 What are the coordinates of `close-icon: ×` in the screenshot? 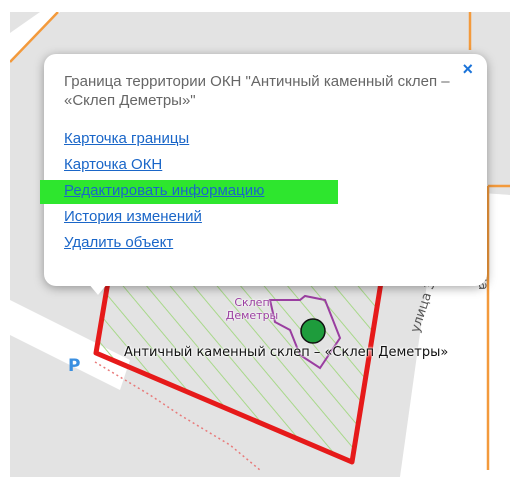 It's located at (467, 69).